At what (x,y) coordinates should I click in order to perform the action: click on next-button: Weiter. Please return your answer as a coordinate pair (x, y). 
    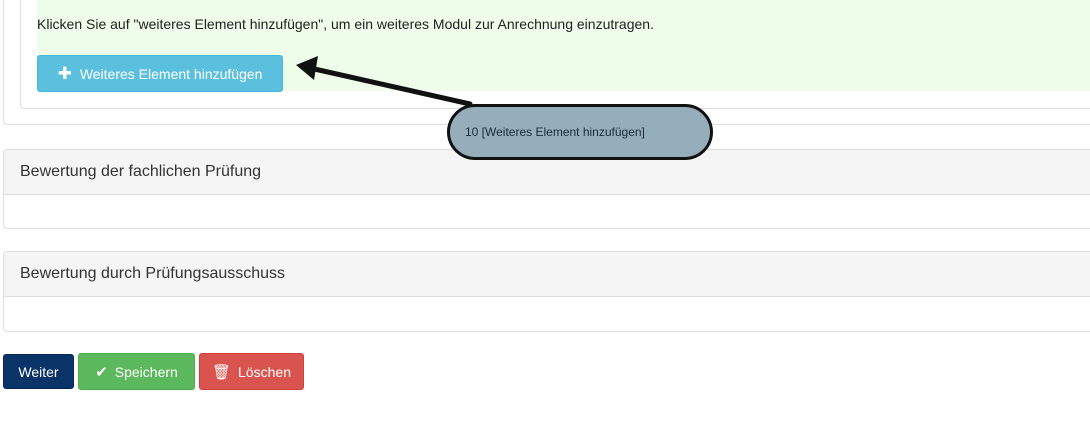
    Looking at the image, I should click on (38, 371).